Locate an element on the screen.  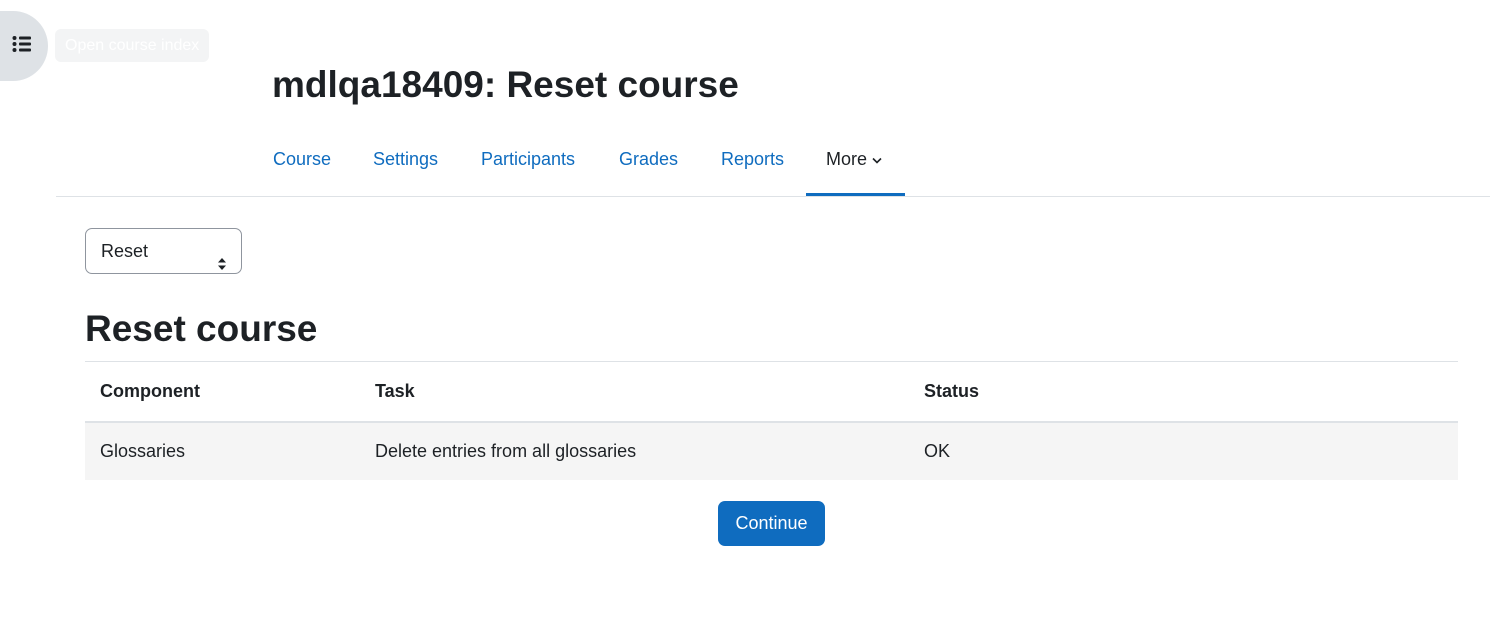
course-index-toggle-button is located at coordinates (24, 46).